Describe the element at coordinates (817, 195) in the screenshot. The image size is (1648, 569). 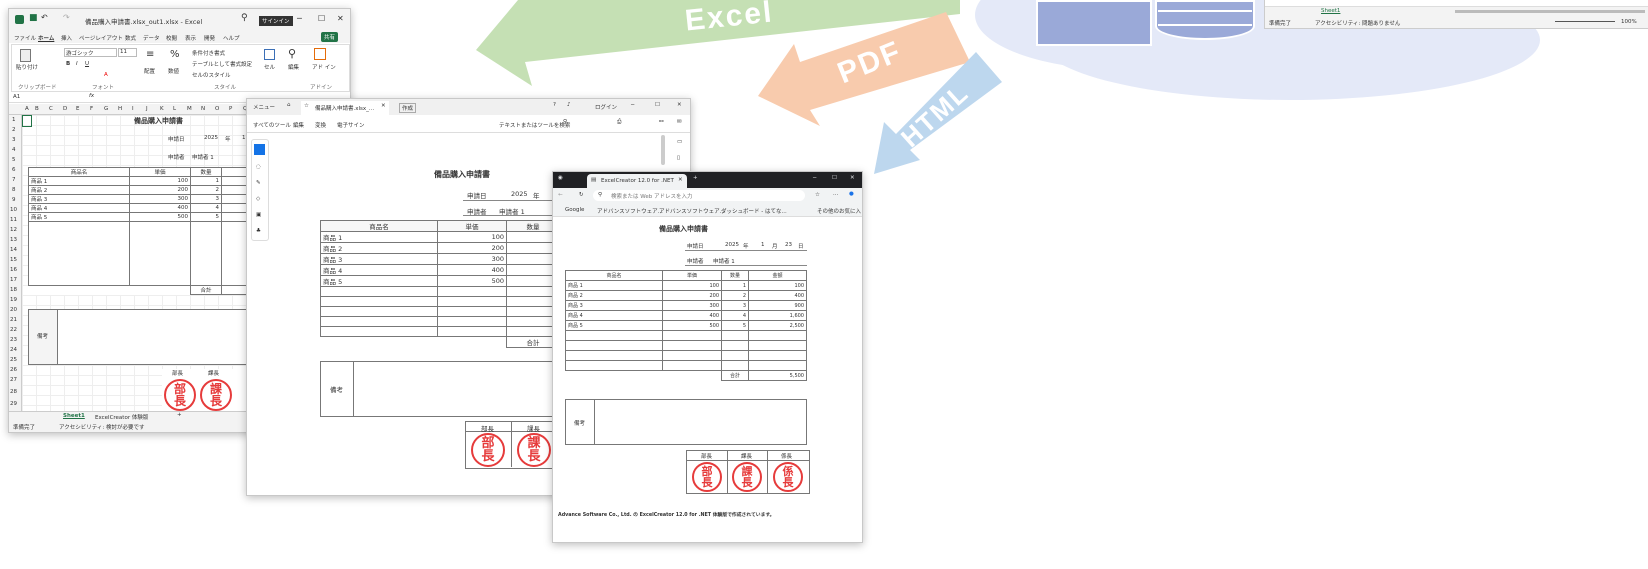
I see `favorite-icon: ☆` at that location.